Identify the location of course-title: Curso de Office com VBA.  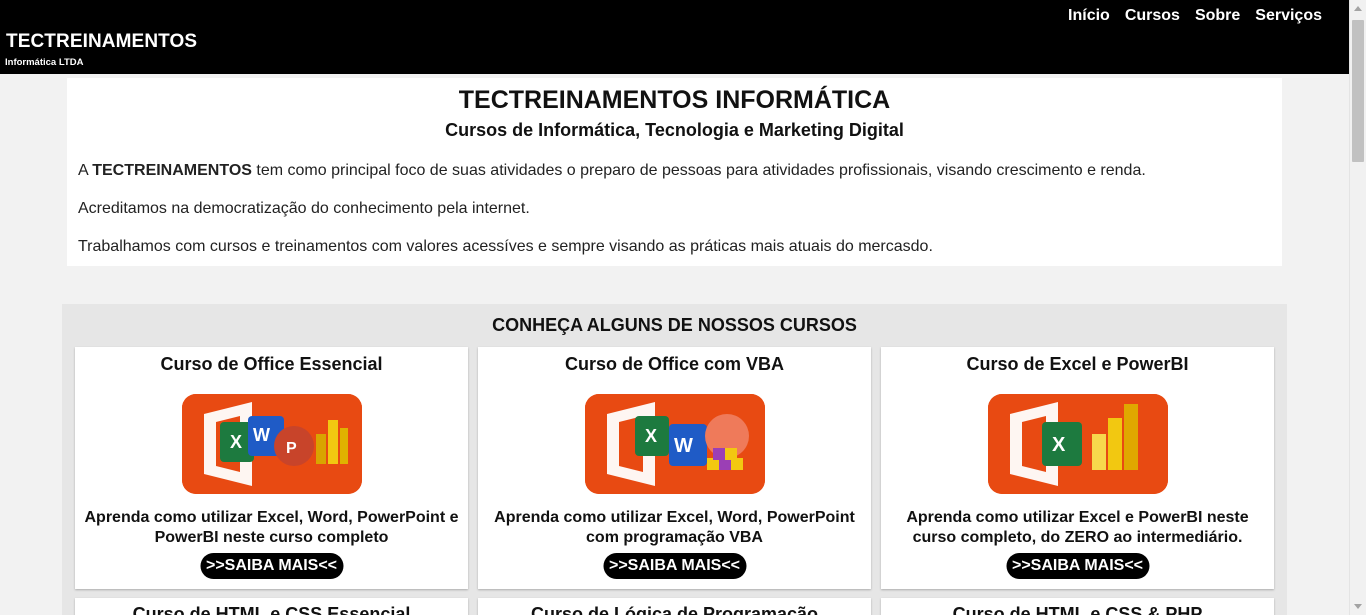
(674, 364).